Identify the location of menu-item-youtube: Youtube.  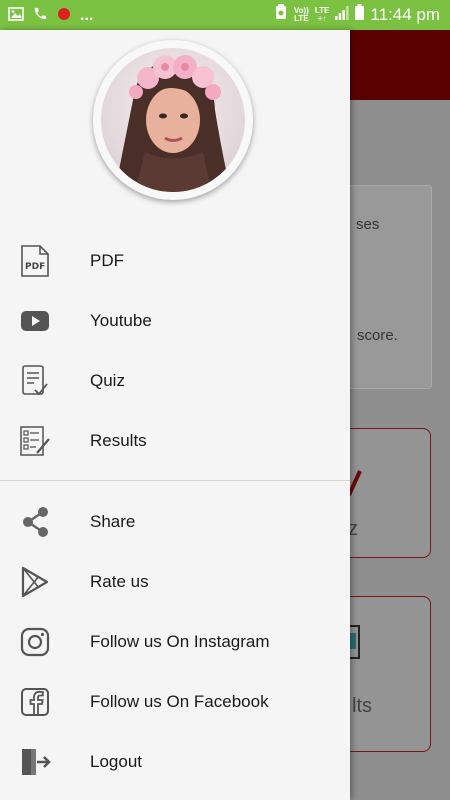
(175, 321).